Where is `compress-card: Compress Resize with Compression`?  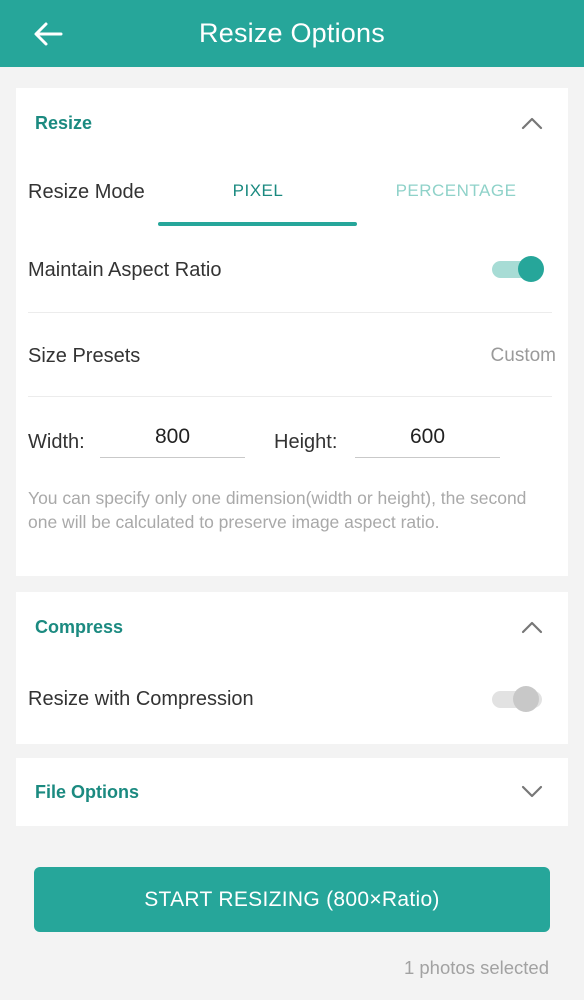 compress-card: Compress Resize with Compression is located at coordinates (292, 668).